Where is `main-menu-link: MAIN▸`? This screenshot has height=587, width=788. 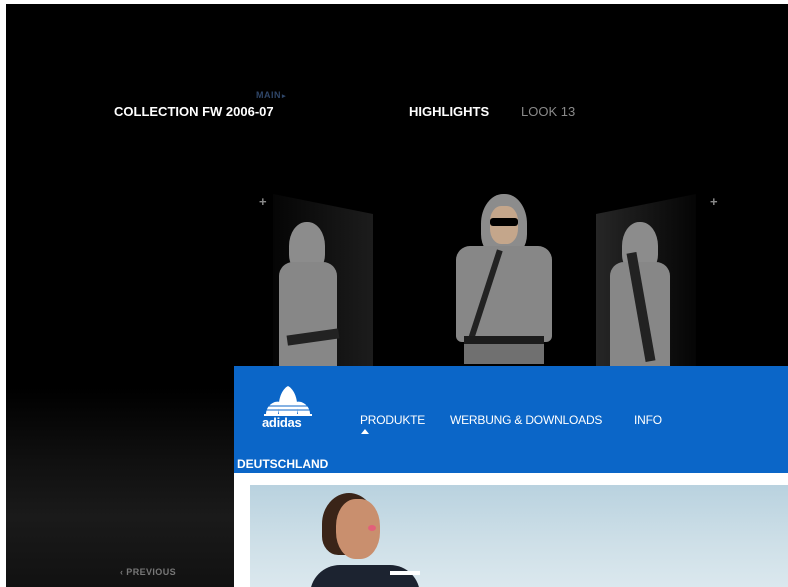 main-menu-link: MAIN▸ is located at coordinates (271, 95).